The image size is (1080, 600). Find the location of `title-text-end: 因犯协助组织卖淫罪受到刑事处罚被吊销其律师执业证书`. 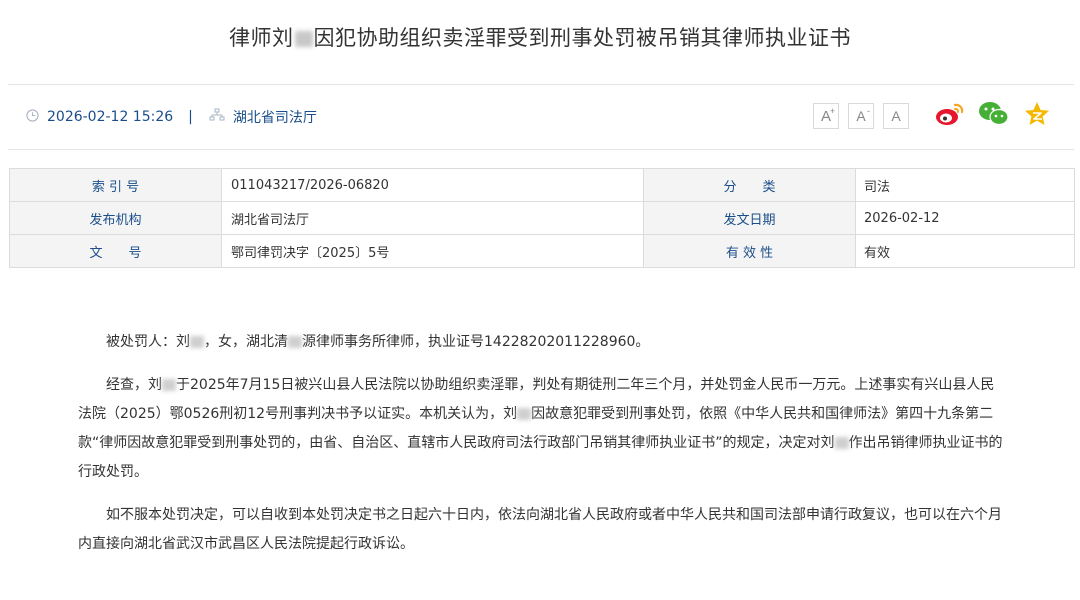

title-text-end: 因犯协助组织卖淫罪受到刑事处罚被吊销其律师执业证书 is located at coordinates (582, 38).